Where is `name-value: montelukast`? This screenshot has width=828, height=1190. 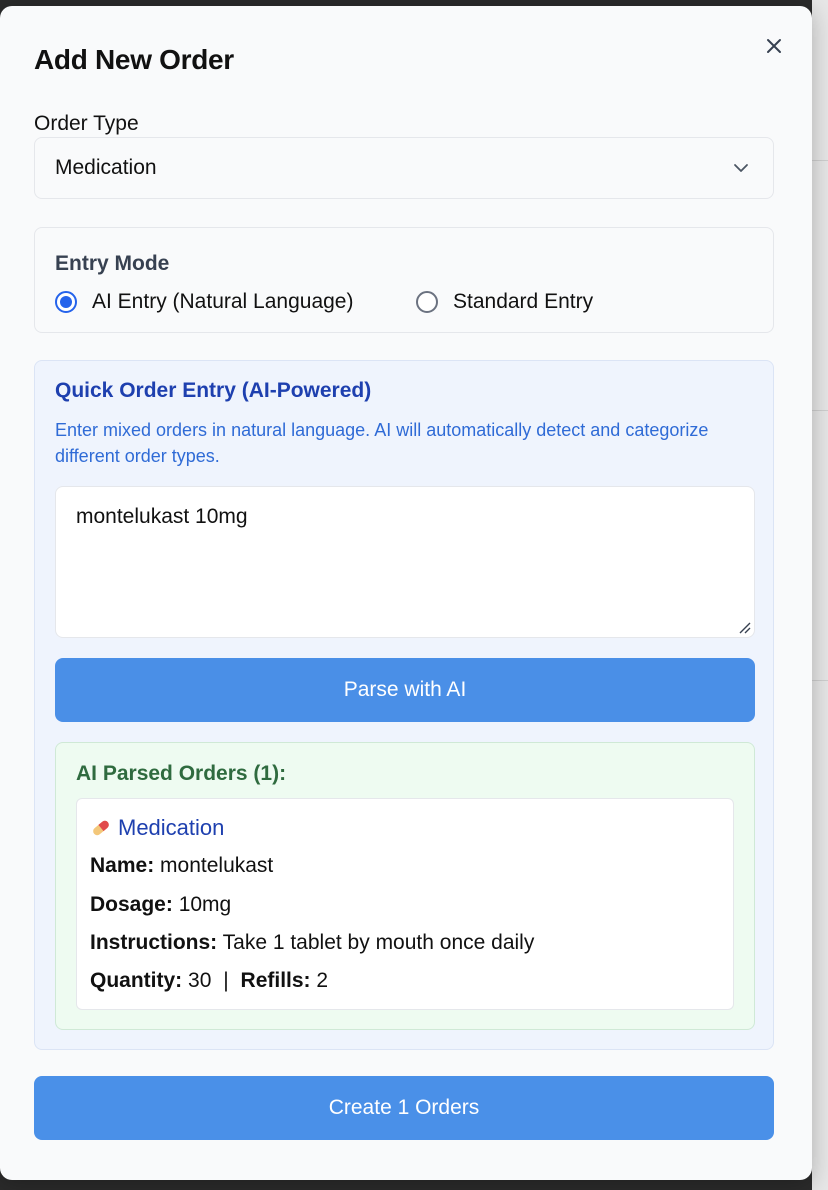
name-value: montelukast is located at coordinates (217, 865).